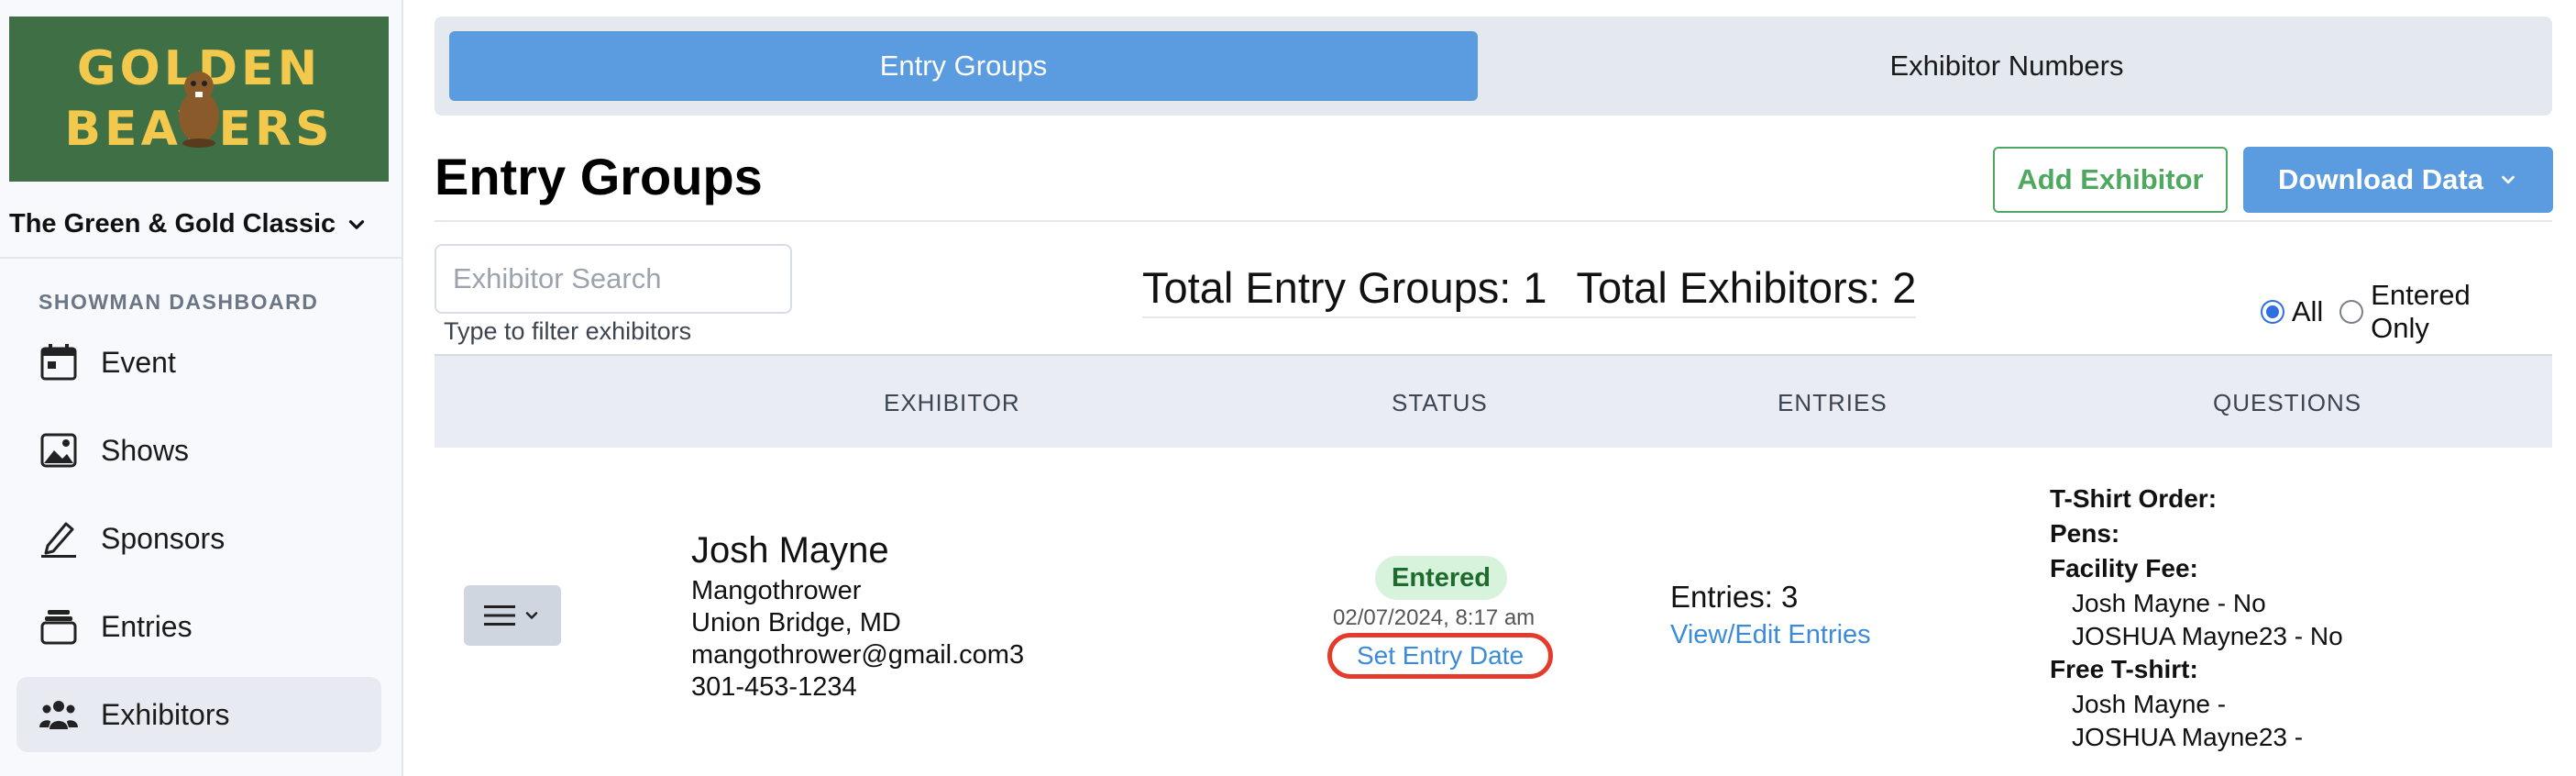 This screenshot has width=2576, height=776. I want to click on sidebar-item-label: Sponsors, so click(163, 538).